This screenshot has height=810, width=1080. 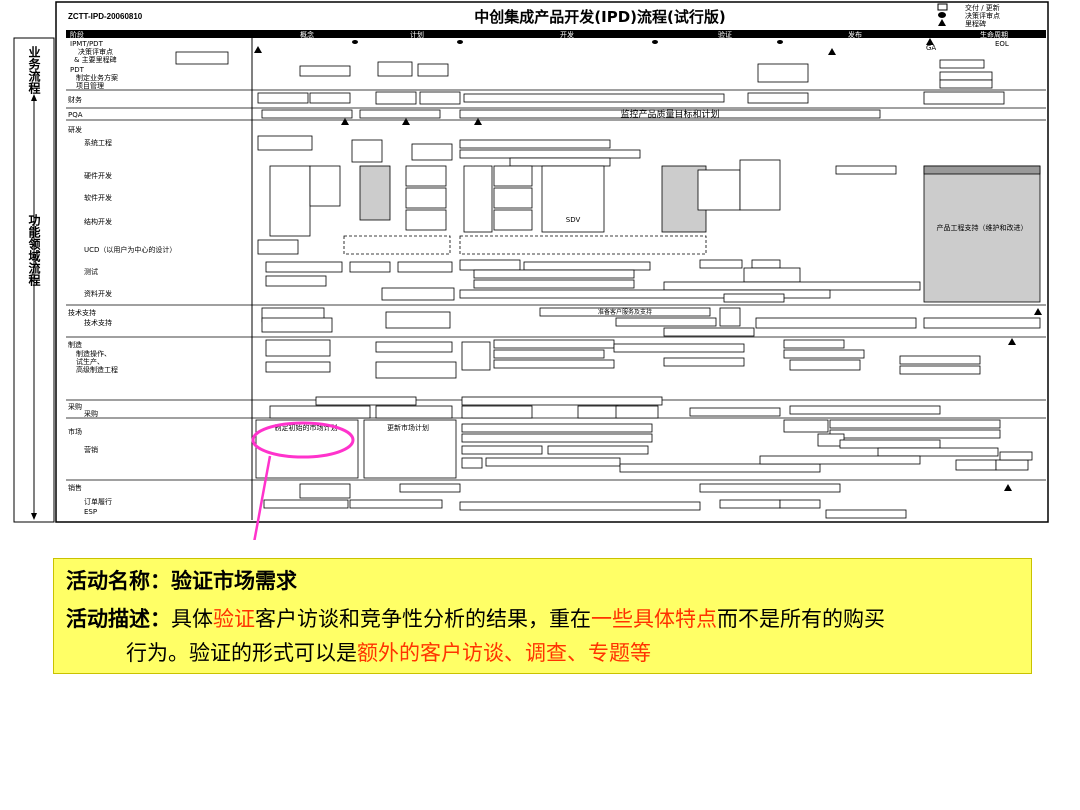 I want to click on row-sublabel: 结构开发, so click(x=98, y=221).